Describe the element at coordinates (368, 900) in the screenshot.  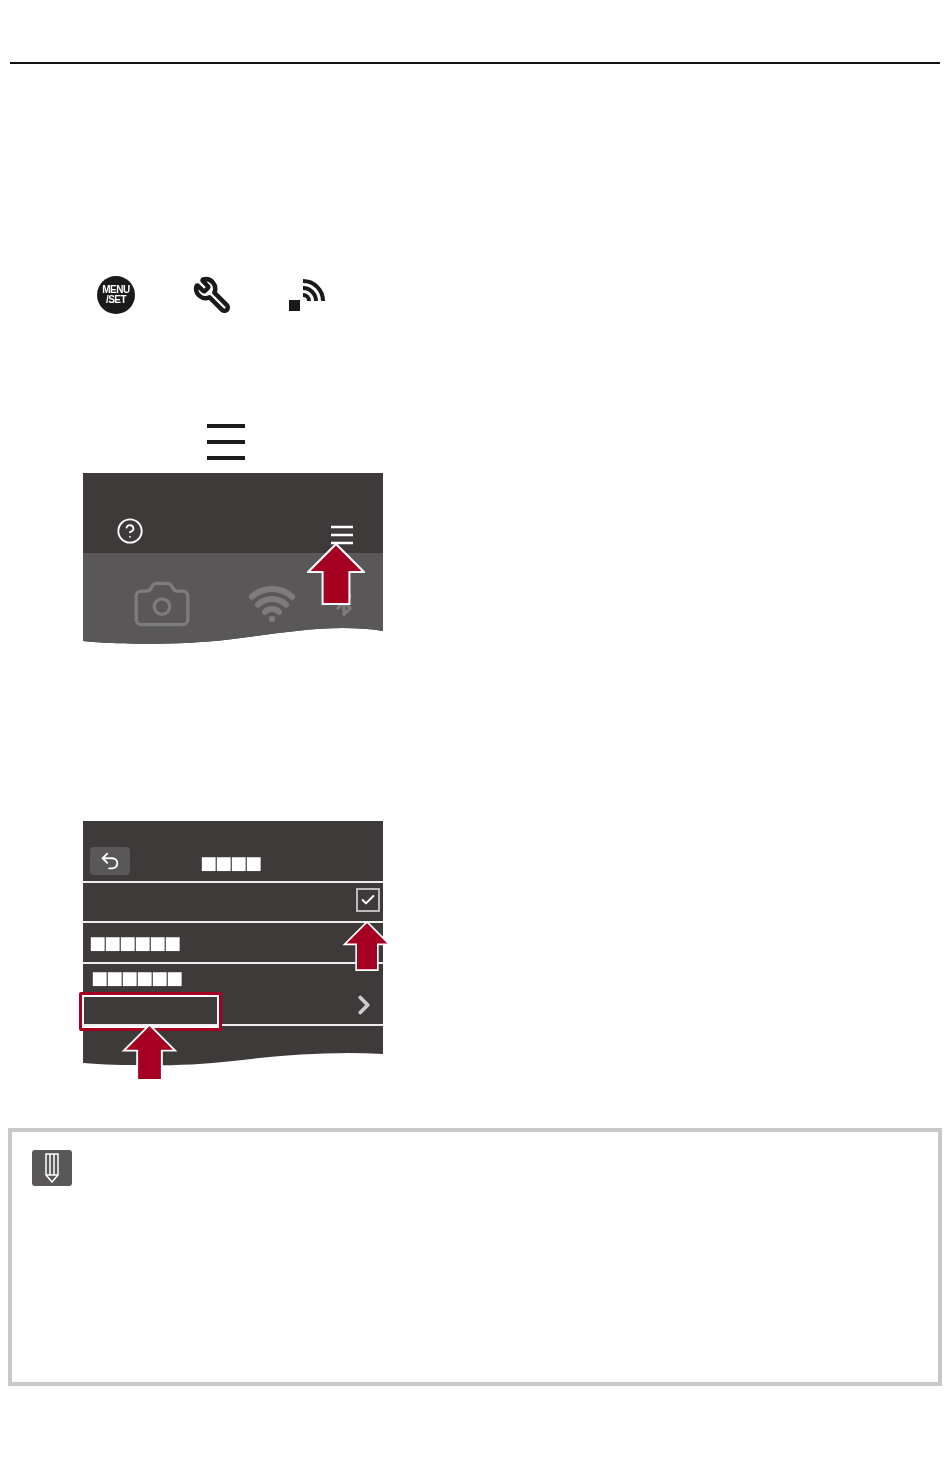
I see `checkbox` at that location.